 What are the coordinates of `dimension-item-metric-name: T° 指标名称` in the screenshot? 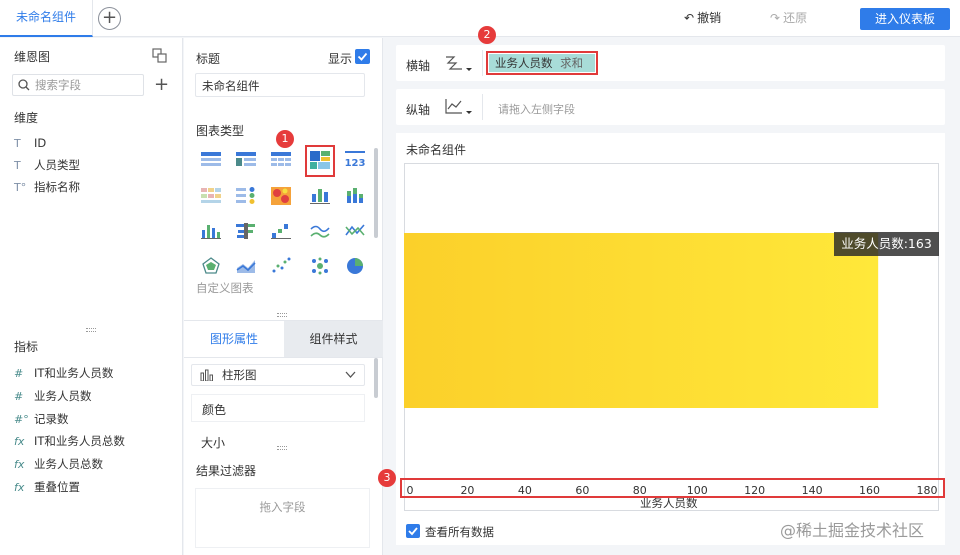 It's located at (47, 187).